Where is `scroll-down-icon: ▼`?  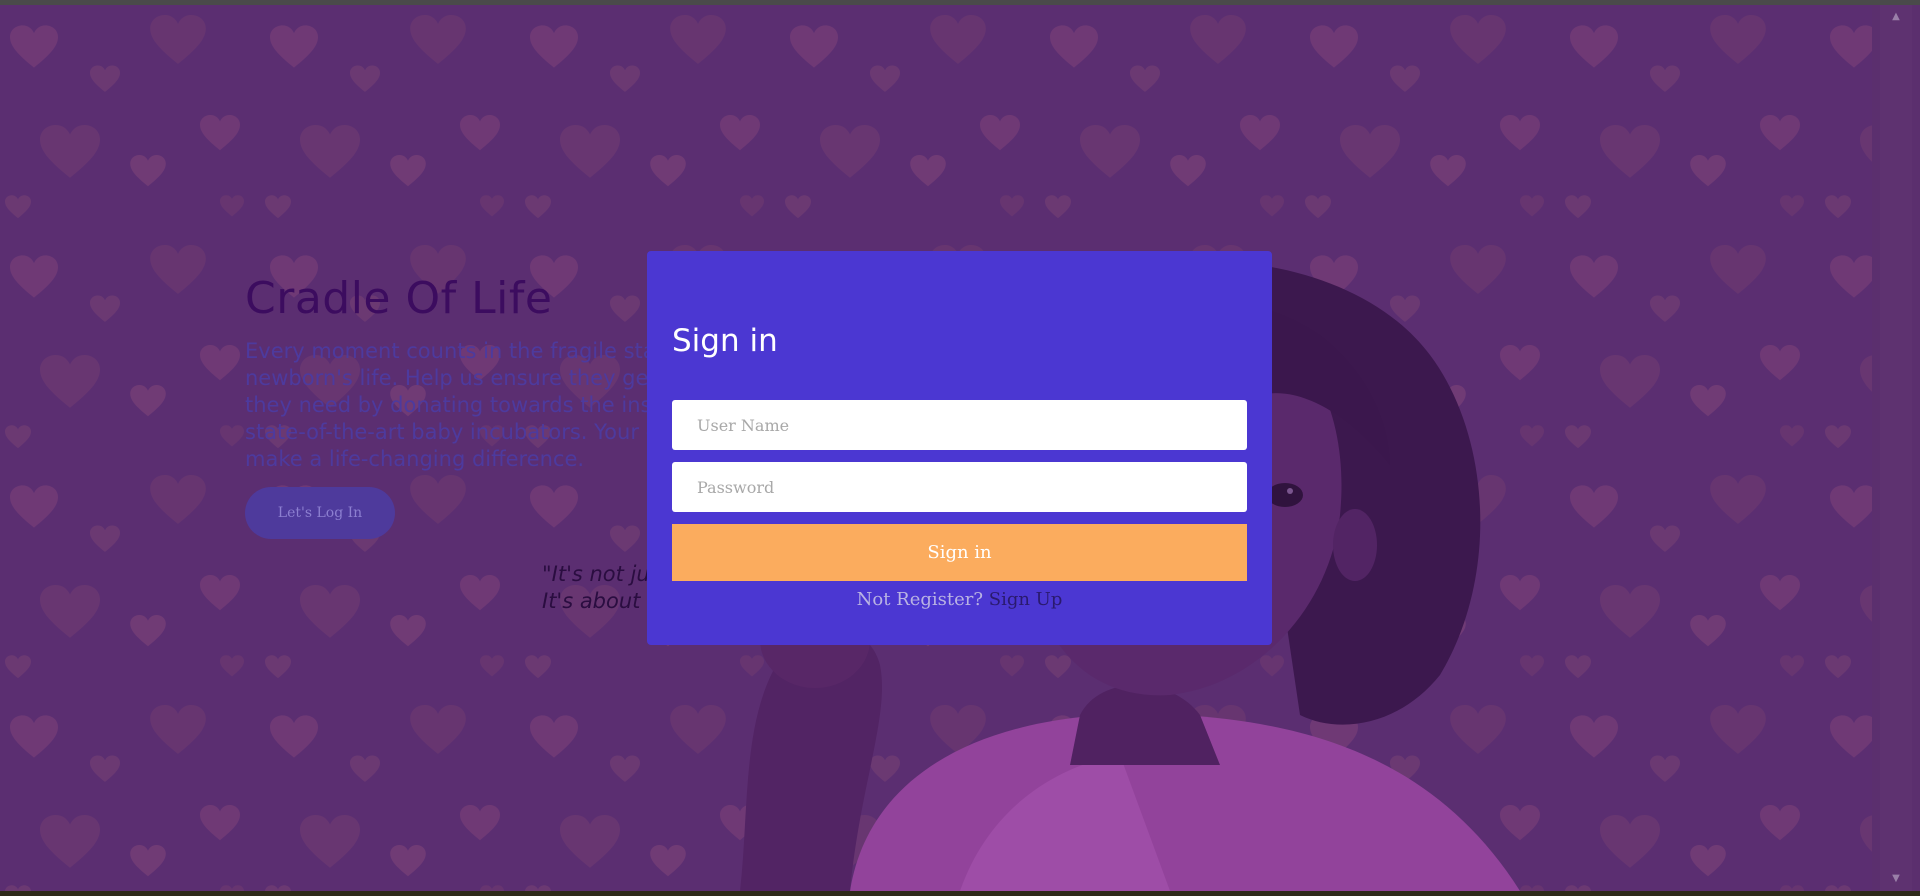 scroll-down-icon: ▼ is located at coordinates (1896, 879).